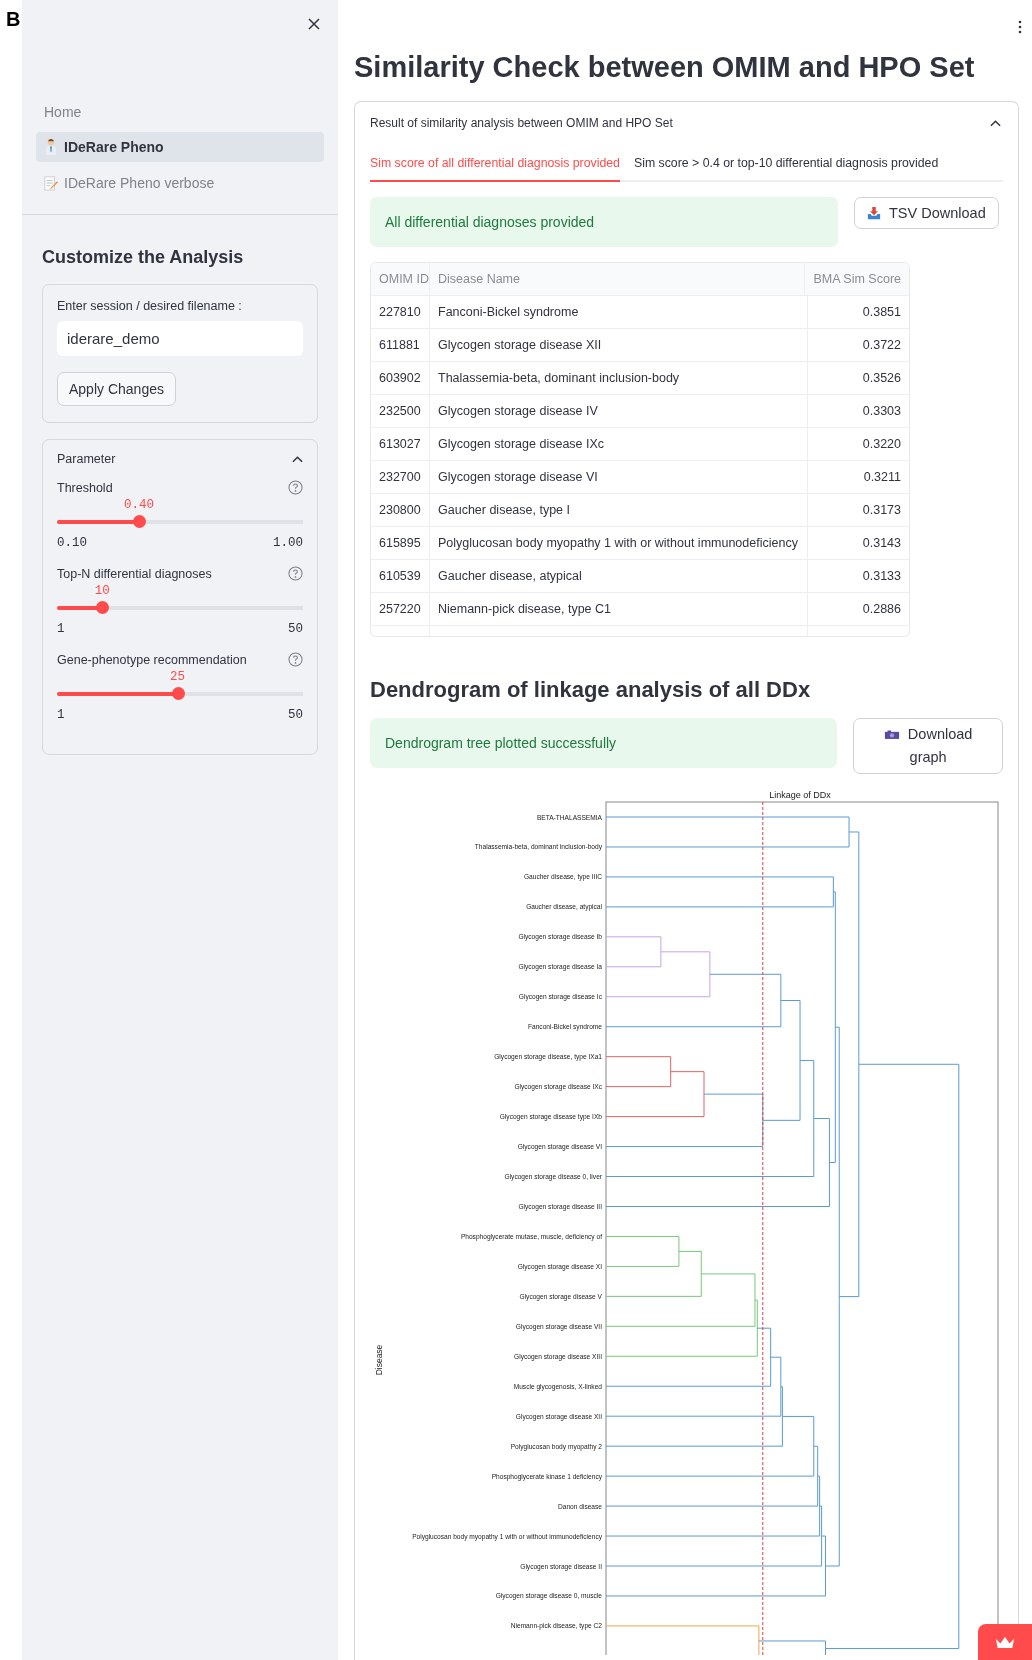 The image size is (1032, 1660). What do you see at coordinates (400, 477) in the screenshot?
I see `table-cell: 232700` at bounding box center [400, 477].